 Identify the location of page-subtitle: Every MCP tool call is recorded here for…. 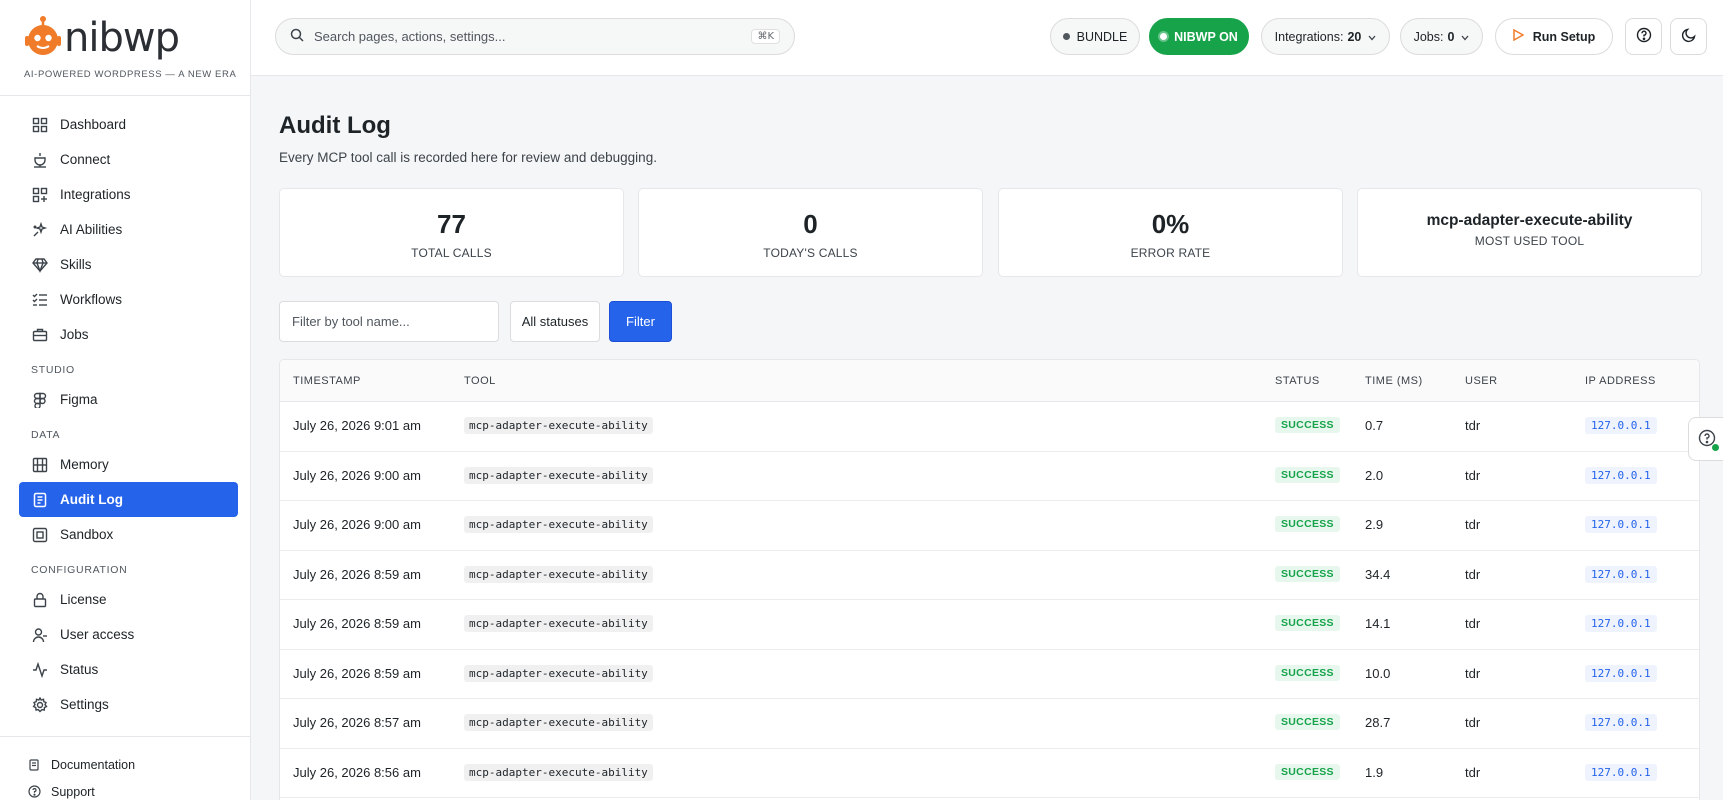
(468, 157).